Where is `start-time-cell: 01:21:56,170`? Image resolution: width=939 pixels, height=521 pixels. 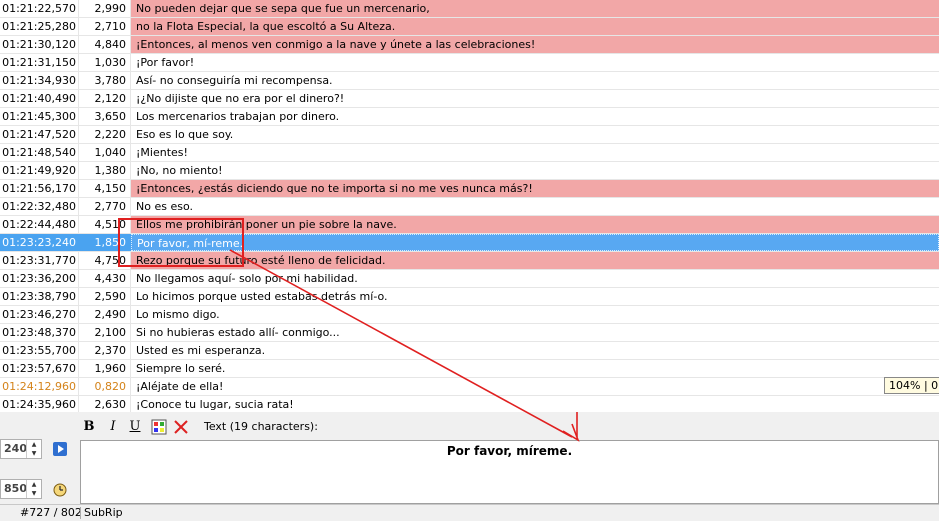
start-time-cell: 01:21:56,170 is located at coordinates (39, 188).